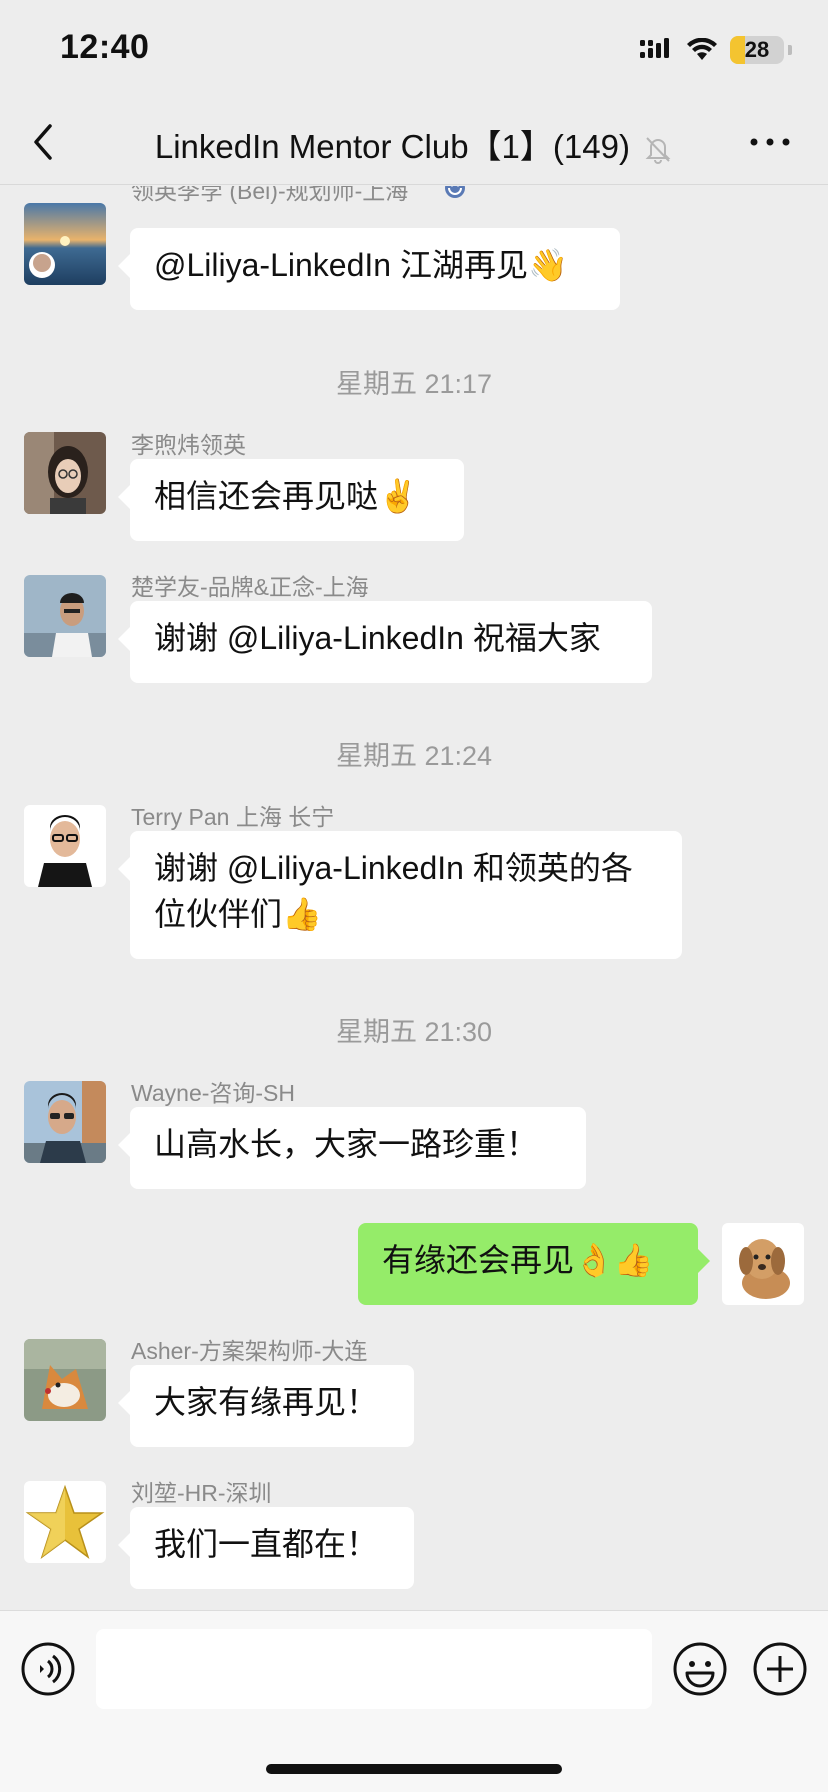 Image resolution: width=828 pixels, height=1792 pixels. I want to click on message-input, so click(374, 1669).